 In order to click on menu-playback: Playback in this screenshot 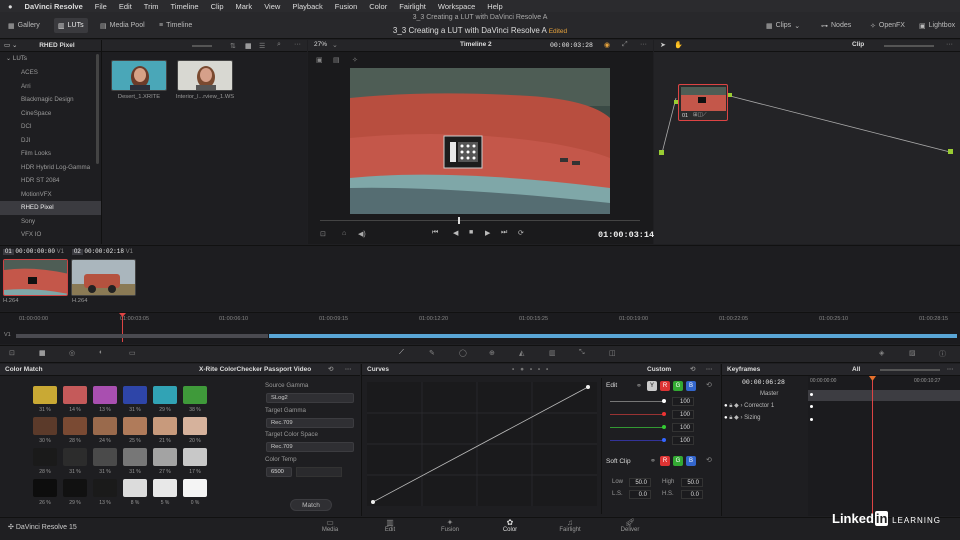, I will do `click(307, 6)`.